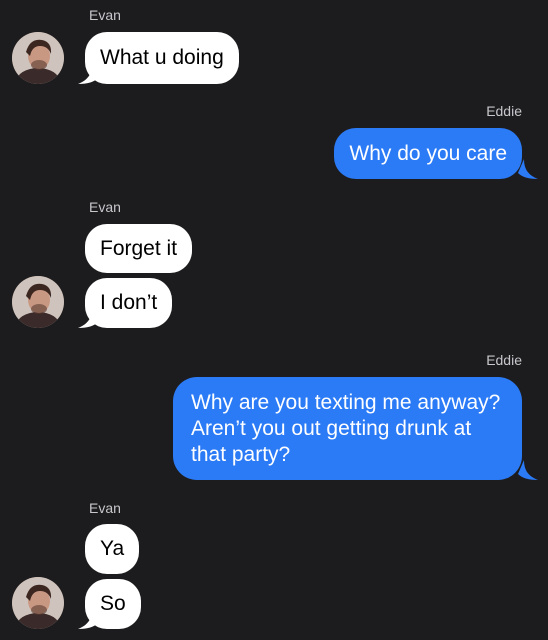 Image resolution: width=548 pixels, height=640 pixels. I want to click on message-bubble-incoming: Ya, so click(112, 549).